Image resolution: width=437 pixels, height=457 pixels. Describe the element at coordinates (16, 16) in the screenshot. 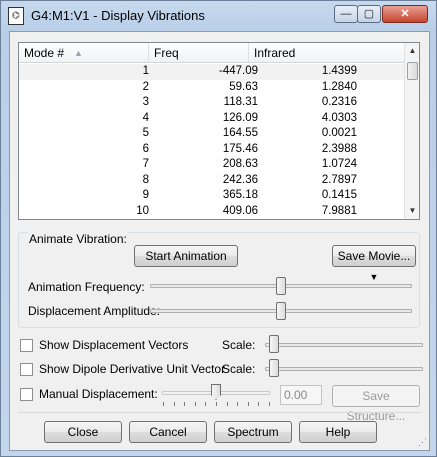

I see `molecule-document-icon: ⌬` at that location.